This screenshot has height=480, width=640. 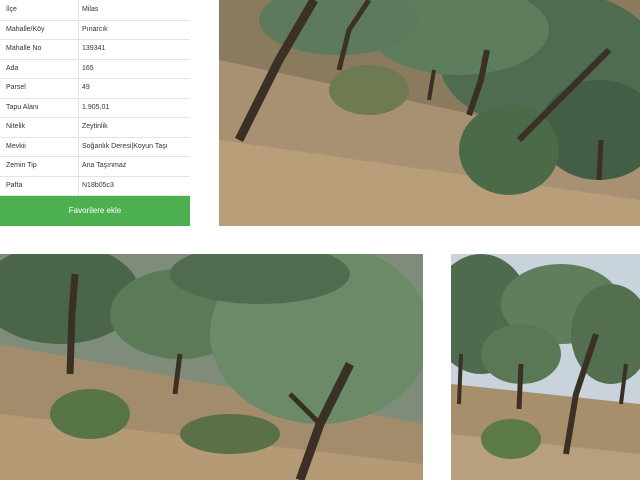 I want to click on info-label: İlçe, so click(x=42, y=9).